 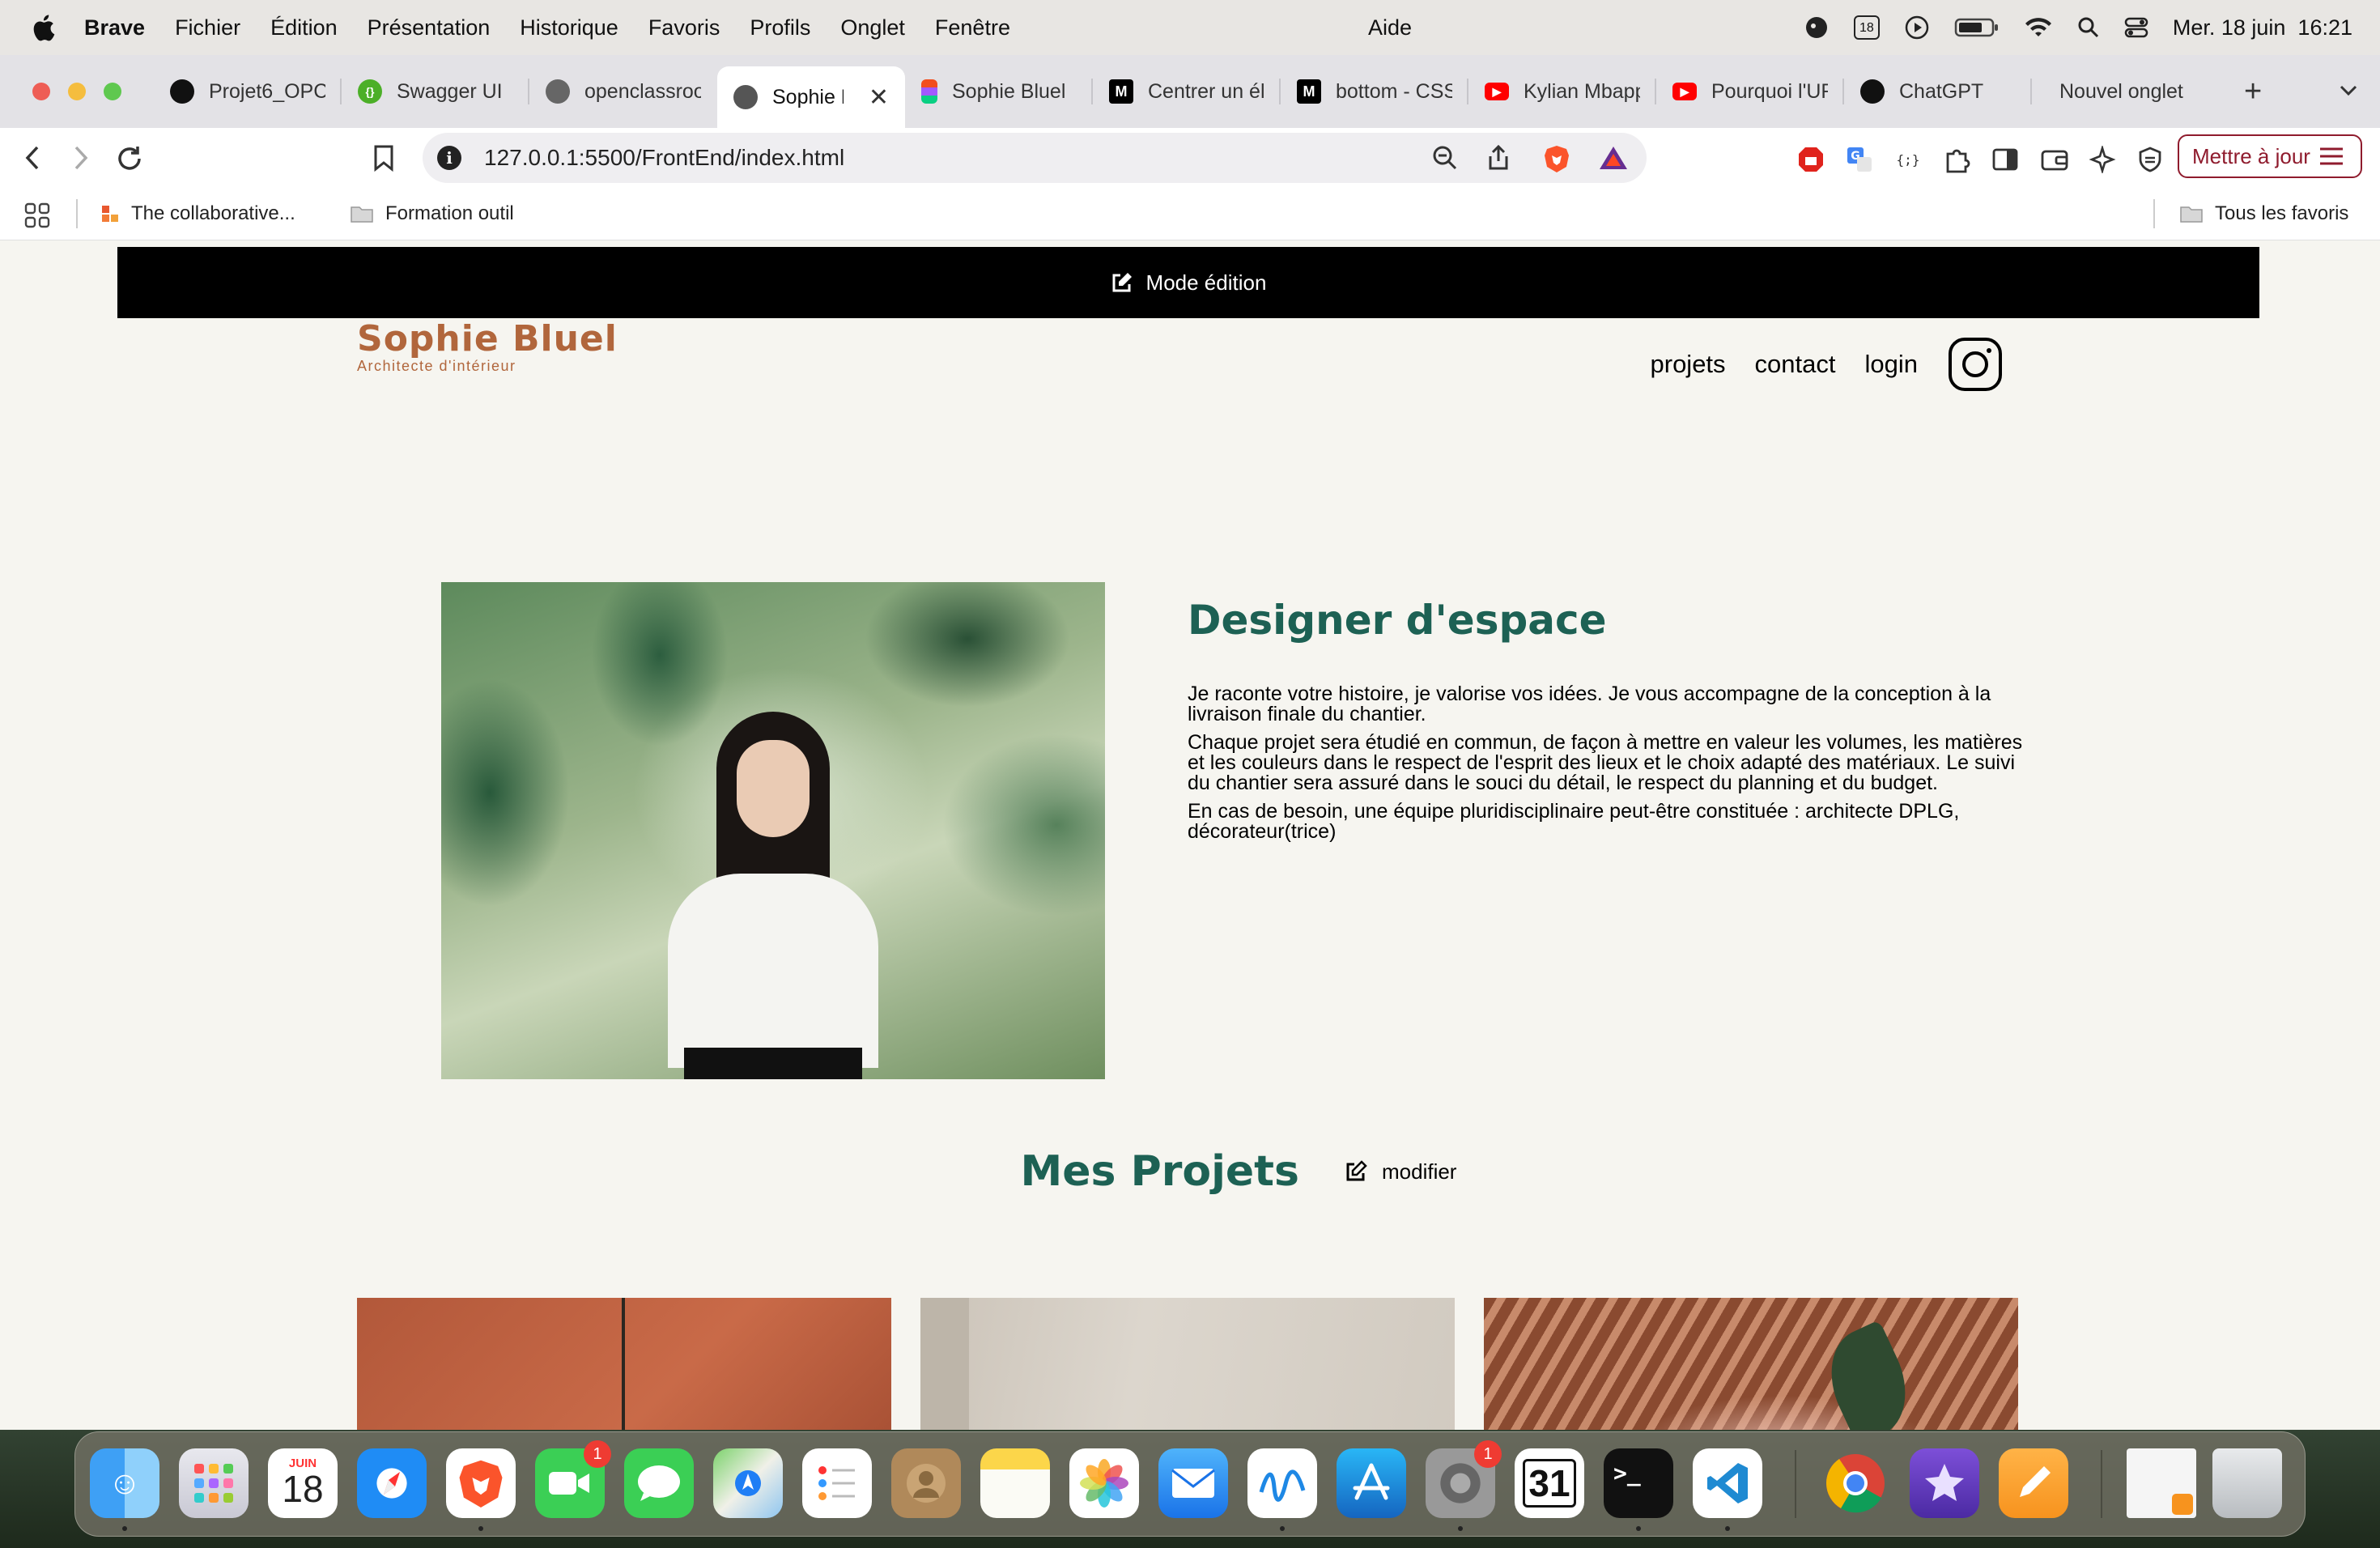 What do you see at coordinates (1035, 158) in the screenshot?
I see `address-bar: i 127.0.0.1:5500/FrontEnd/index.html` at bounding box center [1035, 158].